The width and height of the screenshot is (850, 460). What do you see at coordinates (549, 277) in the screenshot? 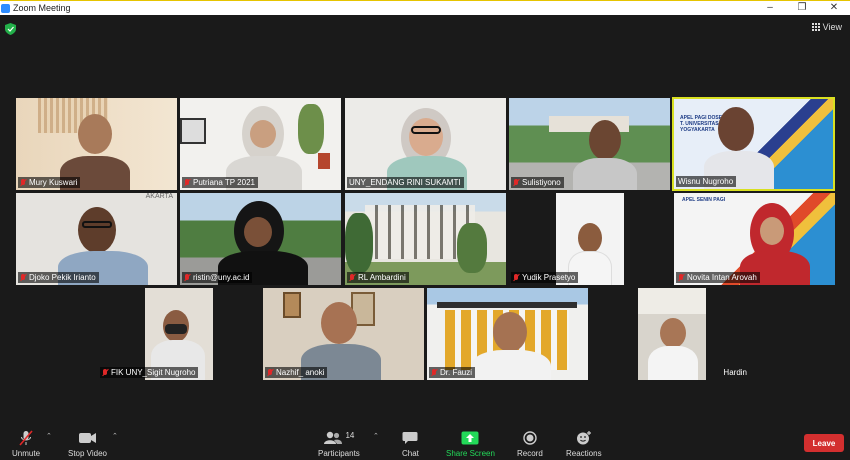
I see `participant-name: Yudik Prasetyo` at bounding box center [549, 277].